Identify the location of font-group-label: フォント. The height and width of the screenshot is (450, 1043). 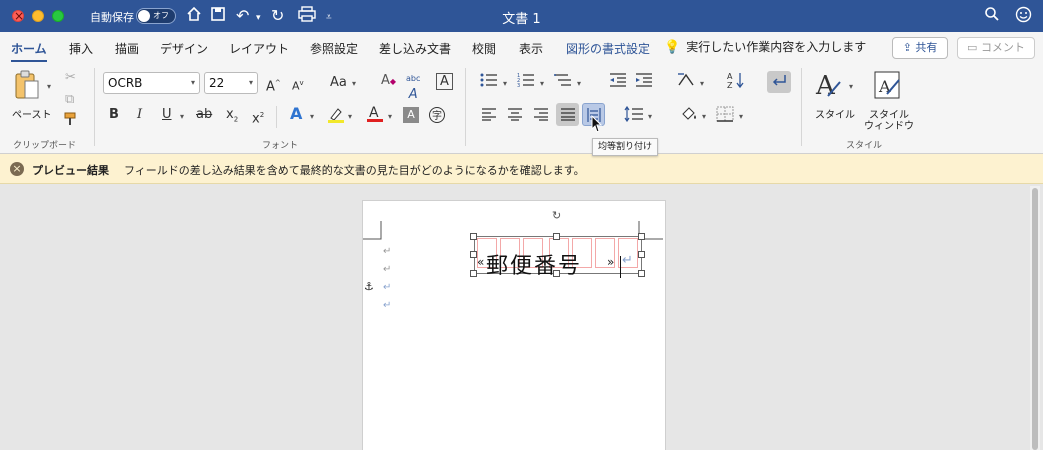
(280, 146).